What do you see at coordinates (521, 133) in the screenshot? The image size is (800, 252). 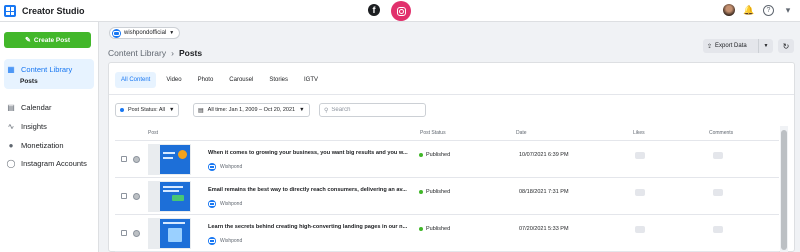 I see `column-header-date: Date` at bounding box center [521, 133].